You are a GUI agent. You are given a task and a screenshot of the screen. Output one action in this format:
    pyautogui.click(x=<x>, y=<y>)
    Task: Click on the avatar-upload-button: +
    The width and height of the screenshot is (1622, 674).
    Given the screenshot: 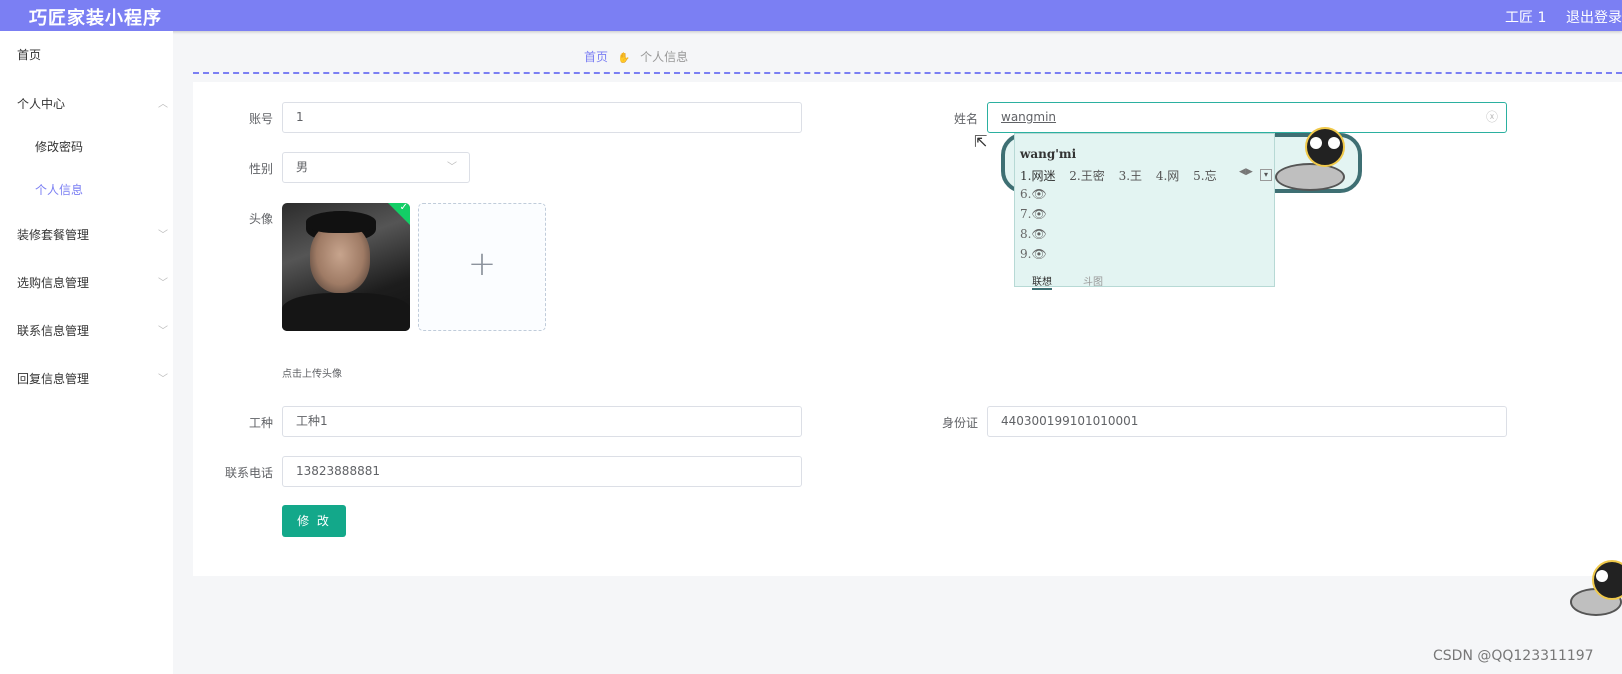 What is the action you would take?
    pyautogui.click(x=482, y=267)
    